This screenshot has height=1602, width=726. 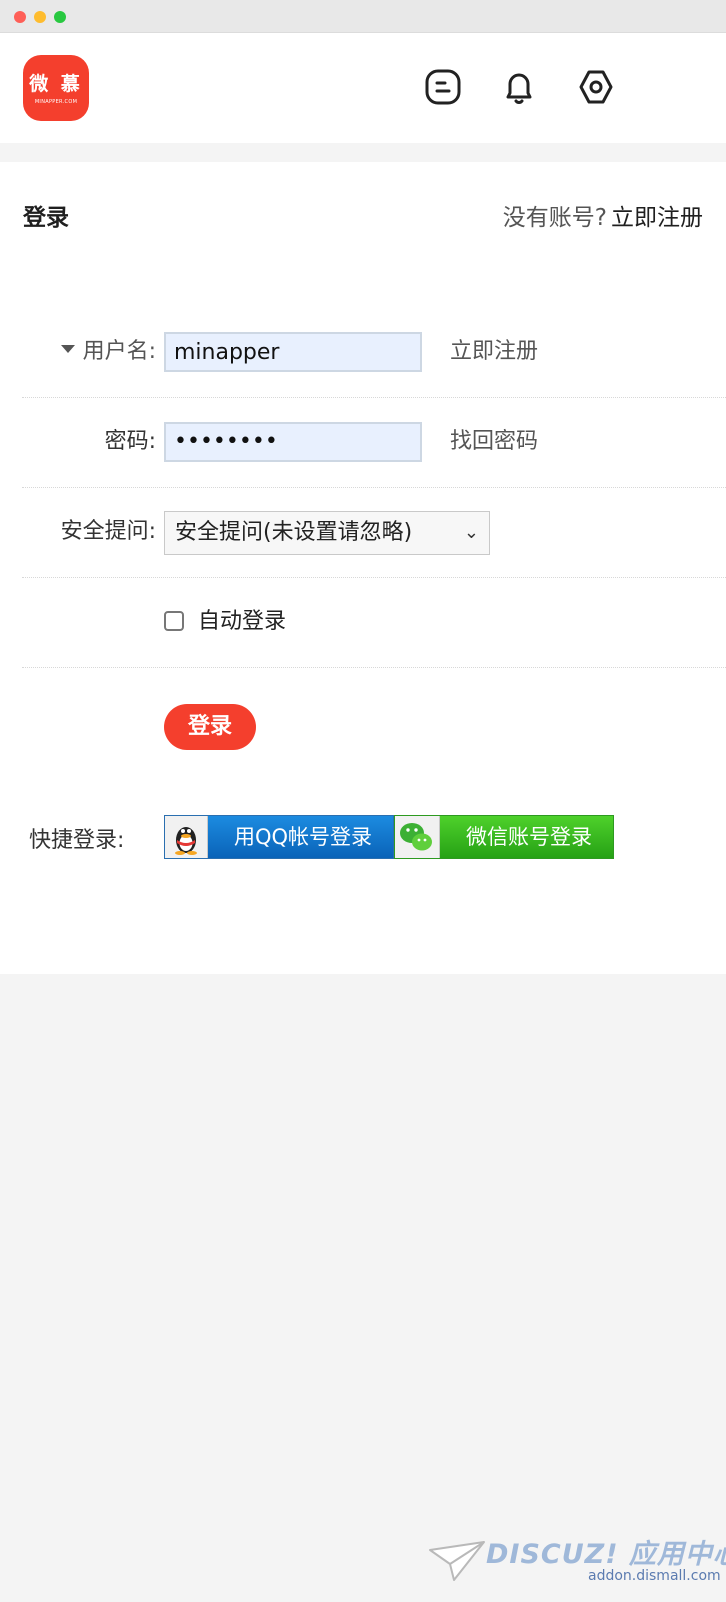 What do you see at coordinates (210, 727) in the screenshot?
I see `login-button: 登录` at bounding box center [210, 727].